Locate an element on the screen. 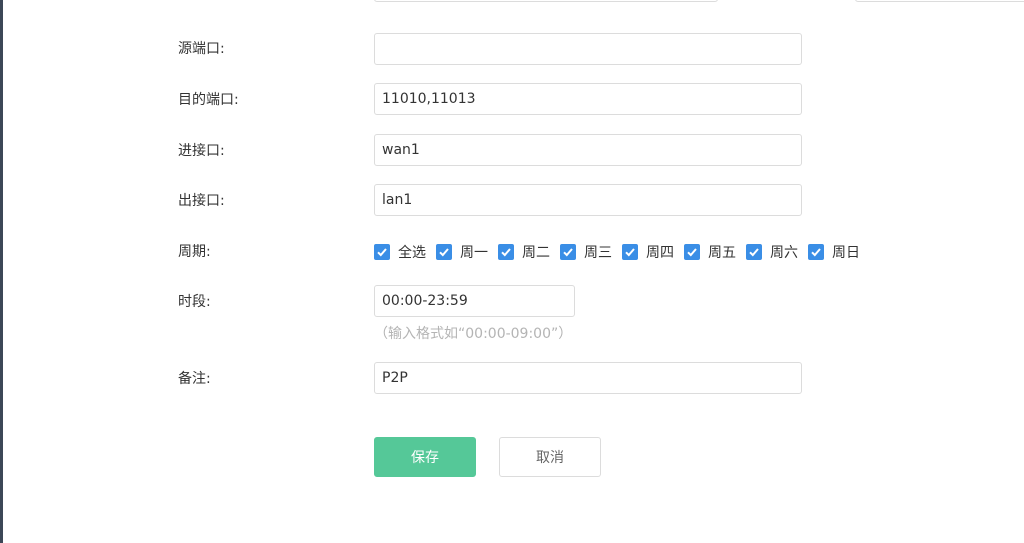  checkbox-friday: 周五 is located at coordinates (710, 252).